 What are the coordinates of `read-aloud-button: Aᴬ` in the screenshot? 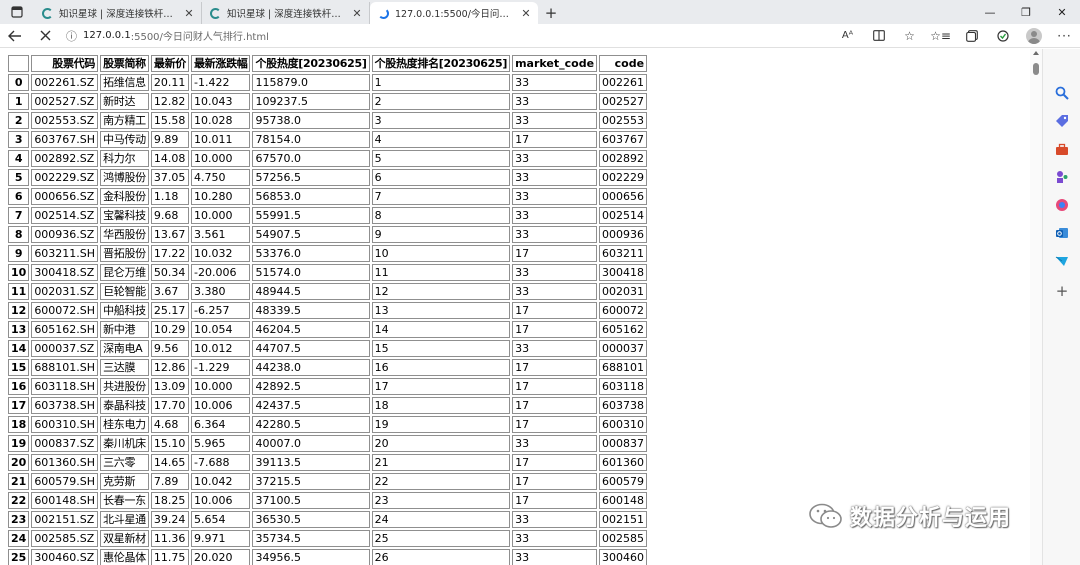 It's located at (847, 36).